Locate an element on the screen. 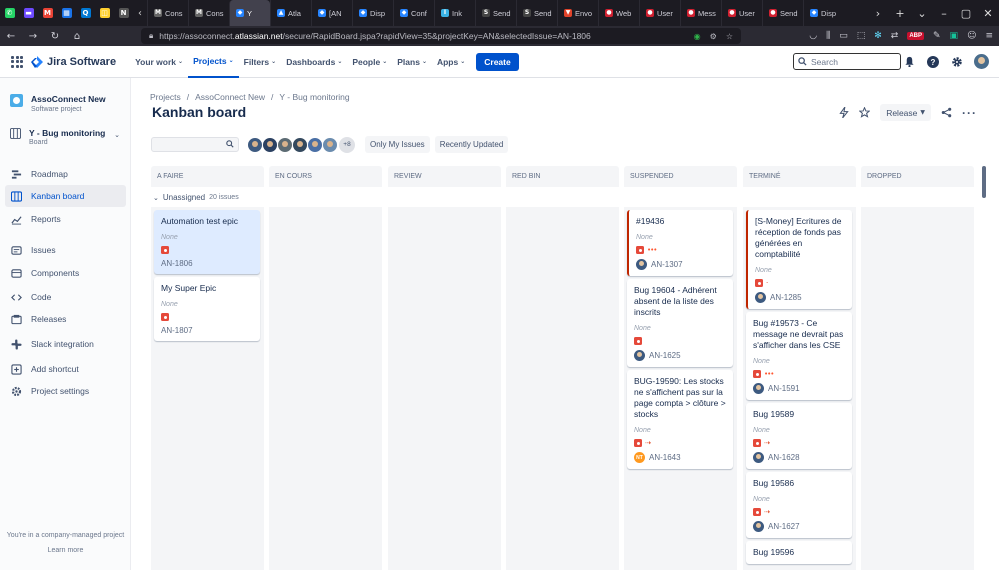 The width and height of the screenshot is (999, 570). issue-card: Bug 19596 is located at coordinates (799, 552).